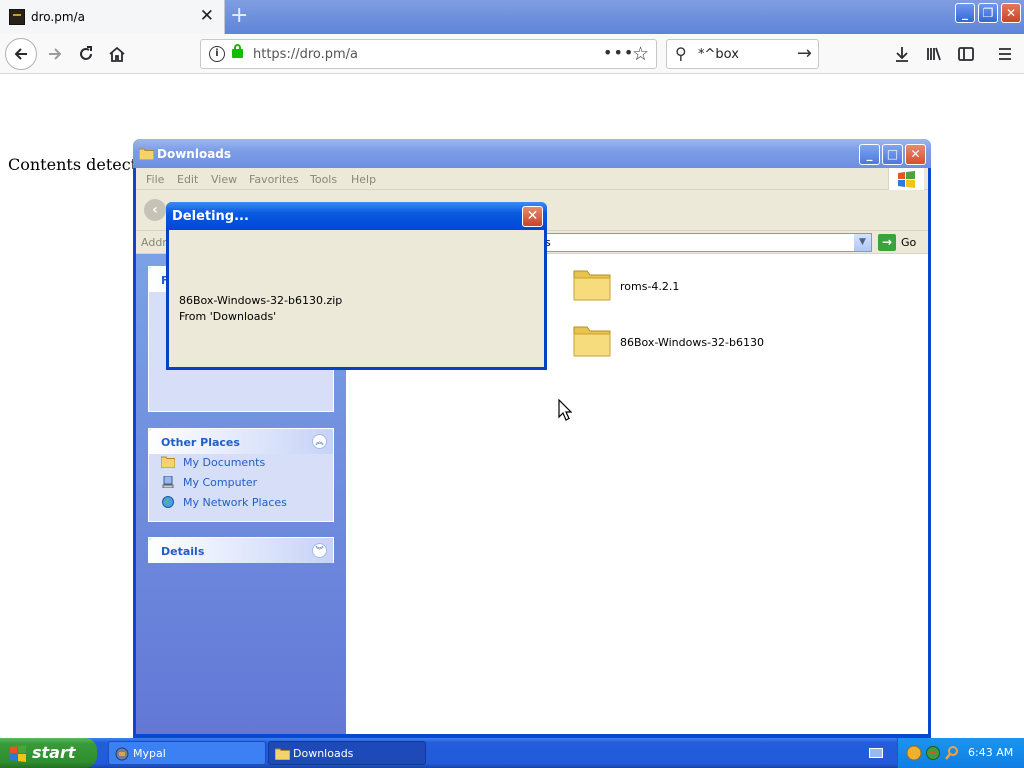  What do you see at coordinates (965, 13) in the screenshot?
I see `browser-minimize-button: _` at bounding box center [965, 13].